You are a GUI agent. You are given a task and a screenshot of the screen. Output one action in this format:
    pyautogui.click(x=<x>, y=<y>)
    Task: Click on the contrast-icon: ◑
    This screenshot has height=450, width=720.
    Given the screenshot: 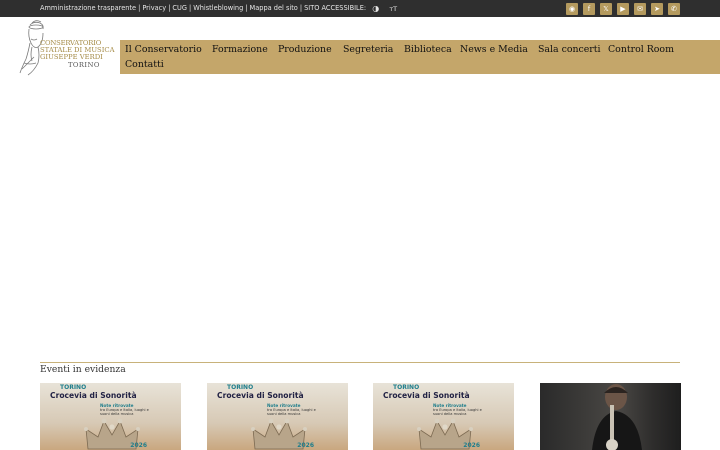 What is the action you would take?
    pyautogui.click(x=375, y=9)
    